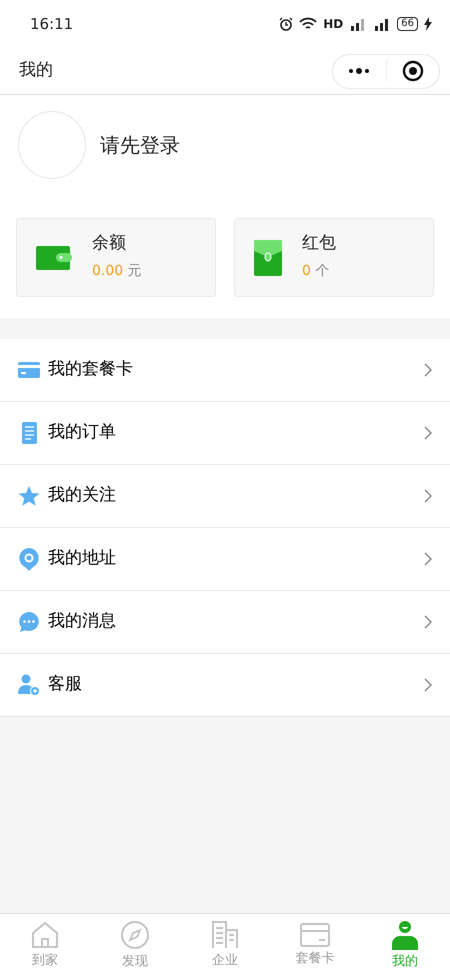 The width and height of the screenshot is (450, 977). Describe the element at coordinates (29, 685) in the screenshot. I see `user-add-icon` at that location.